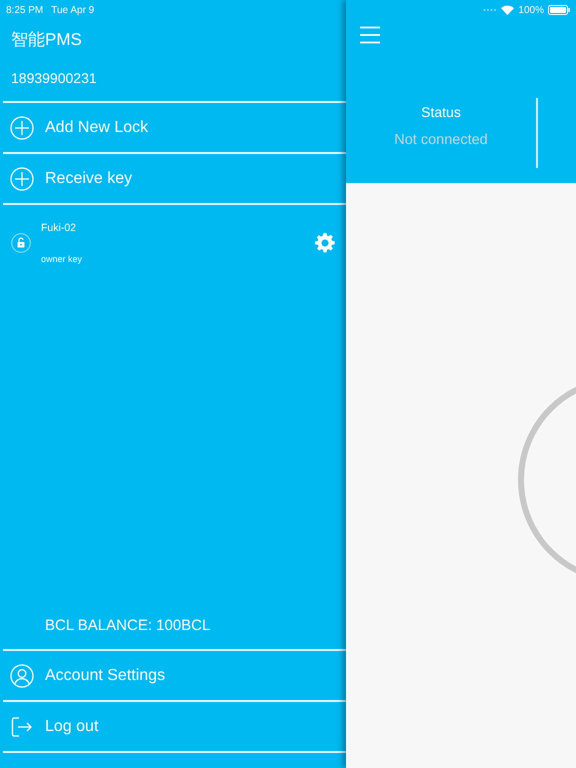 The image size is (576, 768). Describe the element at coordinates (47, 40) in the screenshot. I see `app-title: 智能PMS` at that location.